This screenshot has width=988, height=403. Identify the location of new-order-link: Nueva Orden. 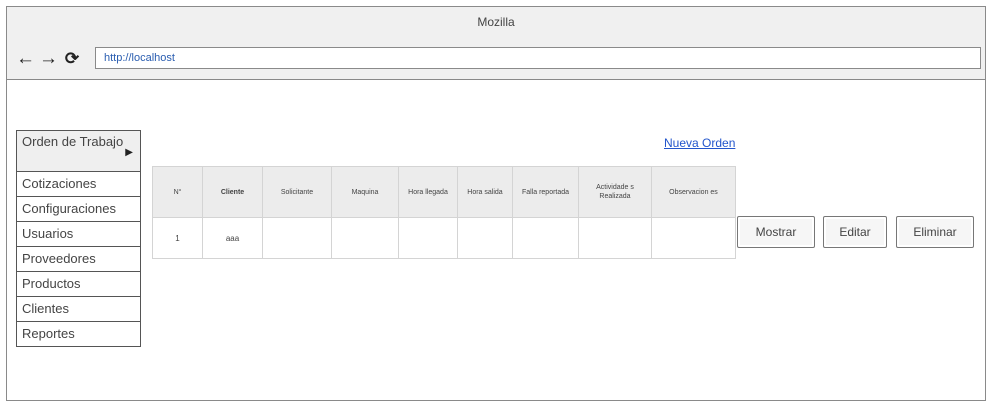
(699, 143).